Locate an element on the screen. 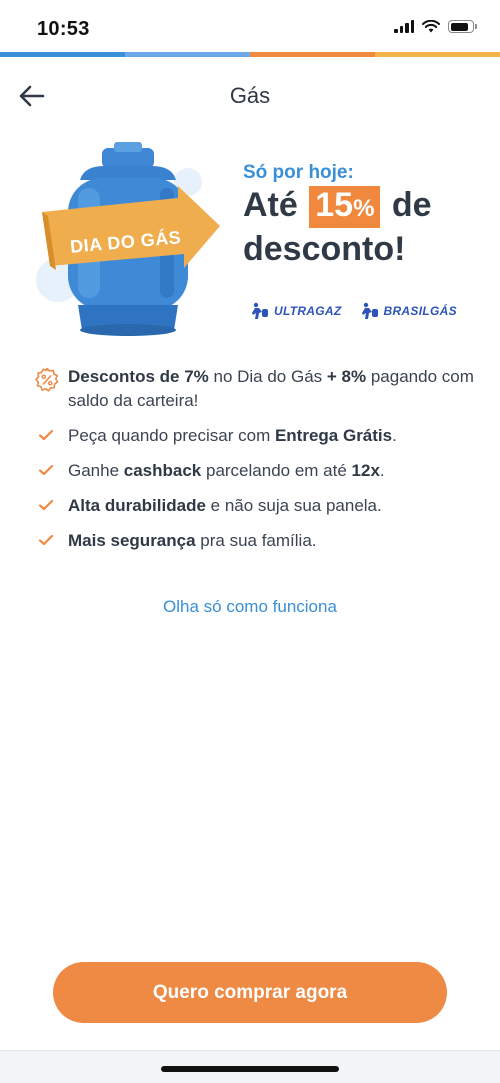 This screenshot has height=1083, width=500. discount-percent: % is located at coordinates (364, 208).